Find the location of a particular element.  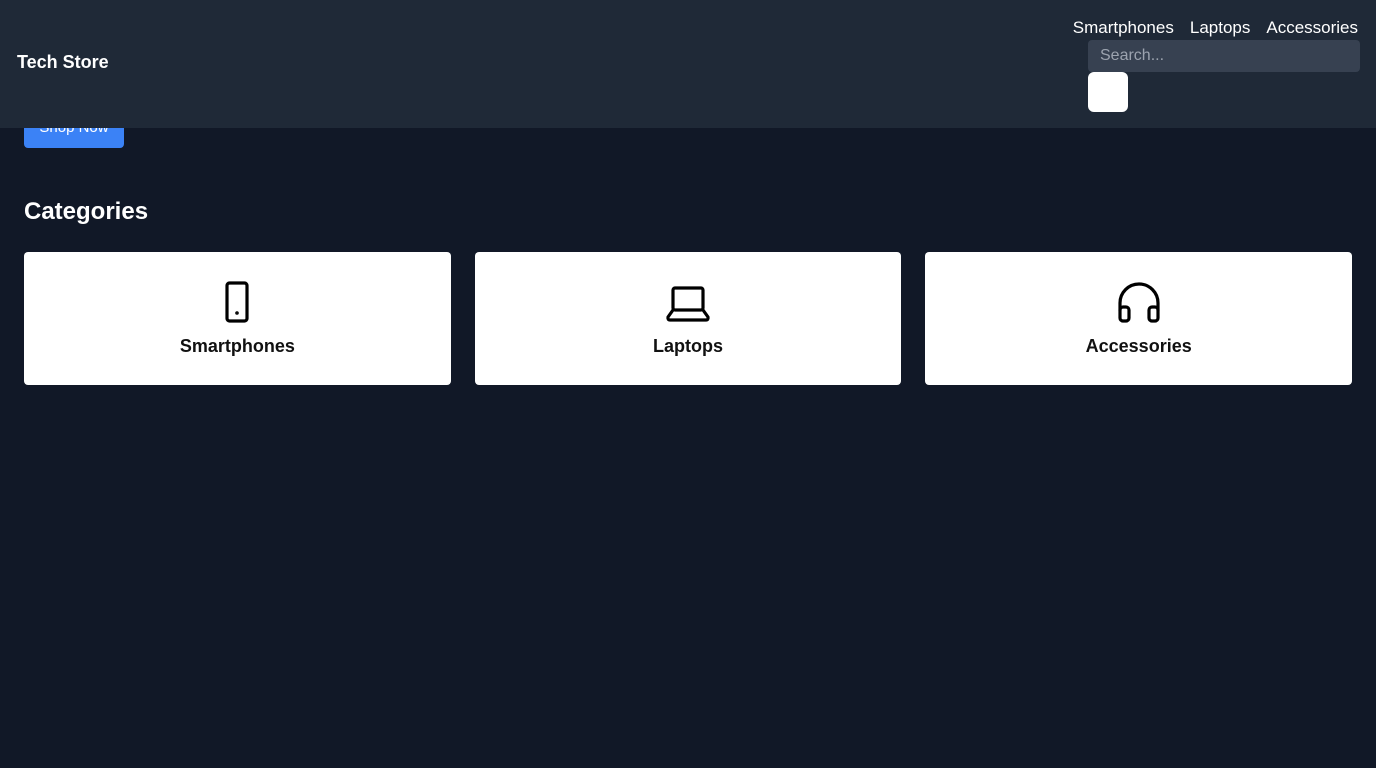

search-button is located at coordinates (1108, 92).